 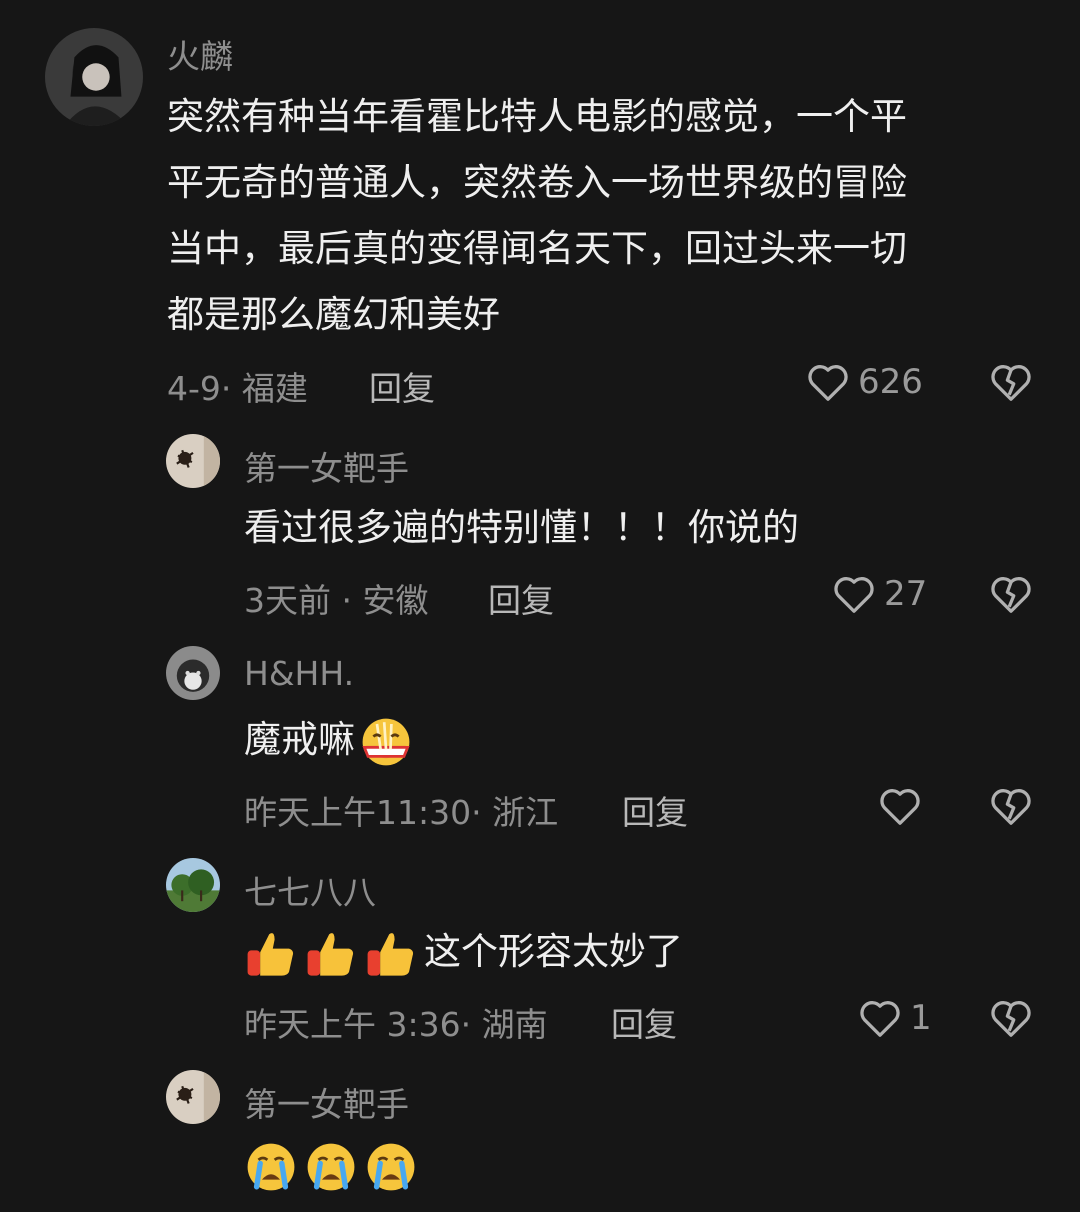 I want to click on comment-text, so click(x=624, y=1165).